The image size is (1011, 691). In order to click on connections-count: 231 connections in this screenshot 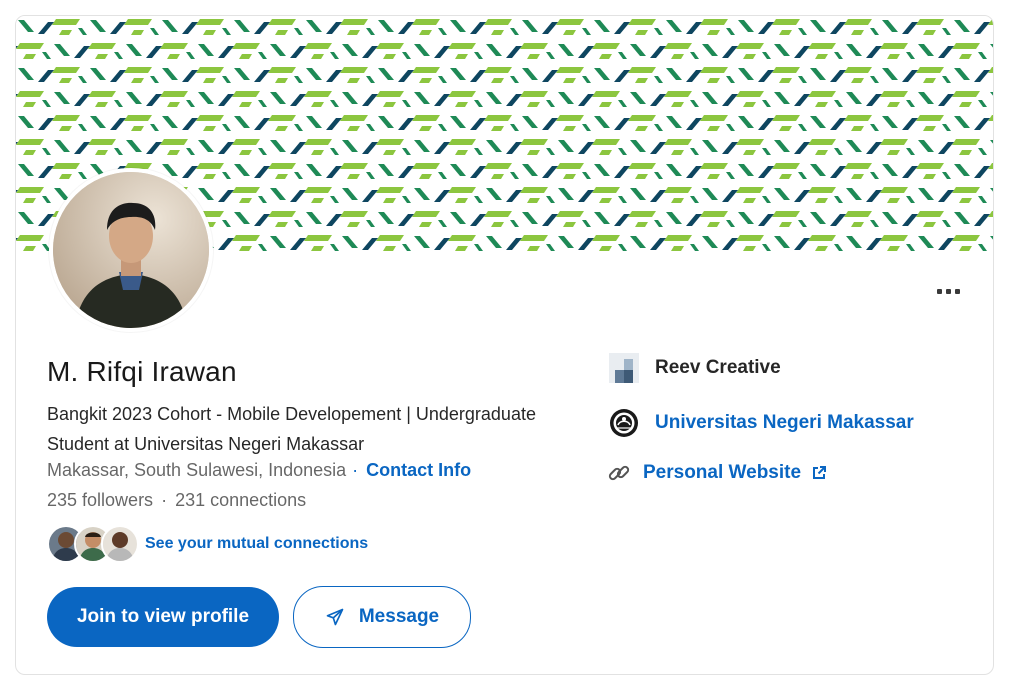, I will do `click(241, 500)`.